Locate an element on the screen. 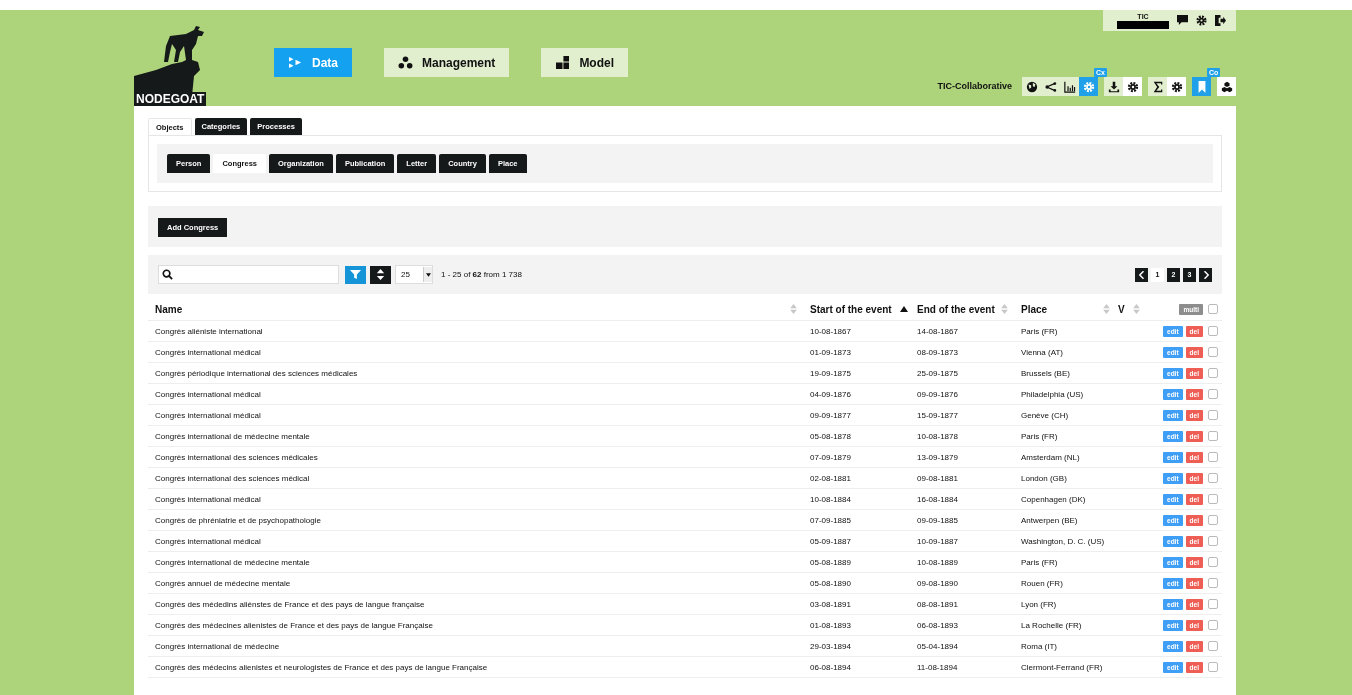 Image resolution: width=1352 pixels, height=695 pixels. up-down-icon is located at coordinates (380, 274).